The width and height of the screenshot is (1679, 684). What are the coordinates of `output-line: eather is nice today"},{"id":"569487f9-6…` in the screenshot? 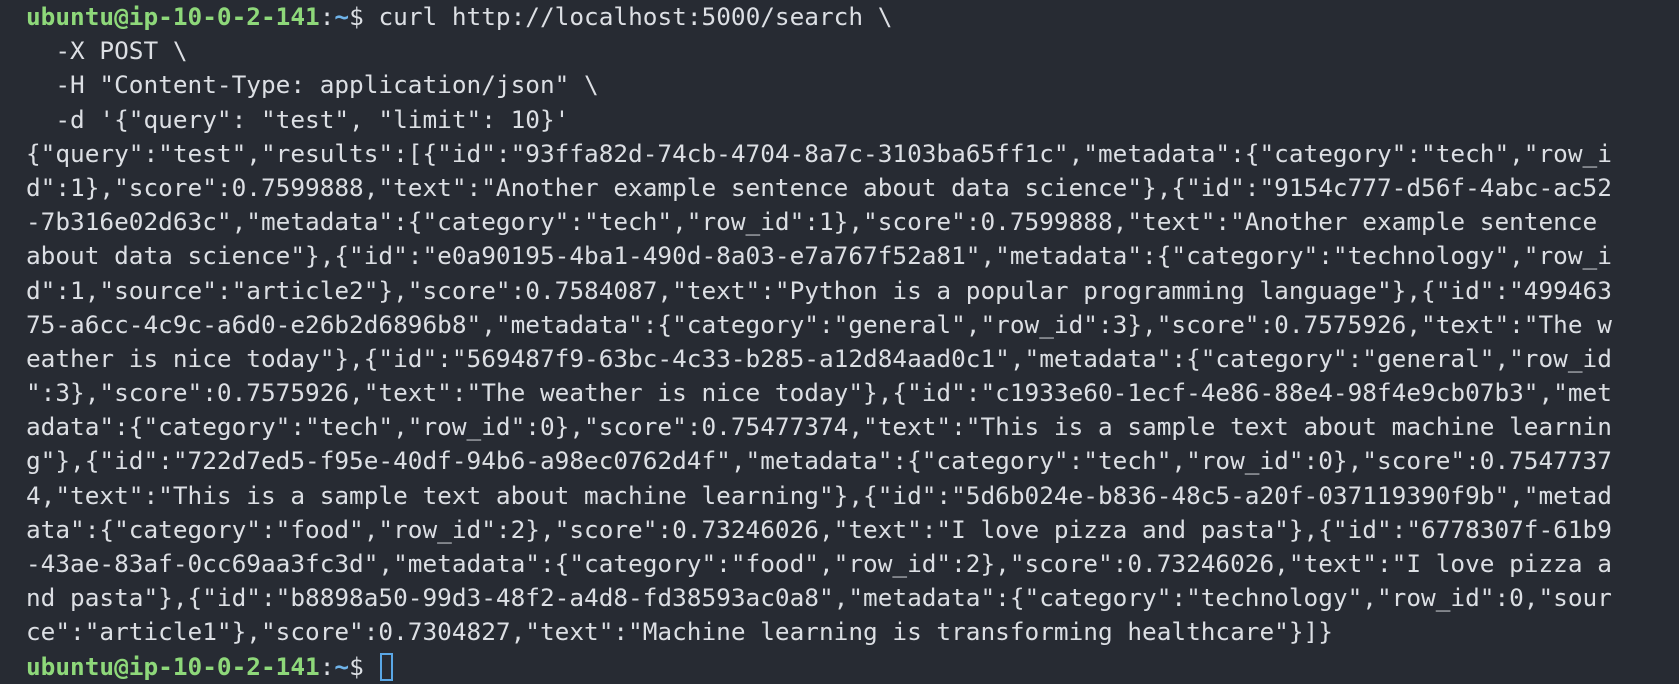 It's located at (819, 358).